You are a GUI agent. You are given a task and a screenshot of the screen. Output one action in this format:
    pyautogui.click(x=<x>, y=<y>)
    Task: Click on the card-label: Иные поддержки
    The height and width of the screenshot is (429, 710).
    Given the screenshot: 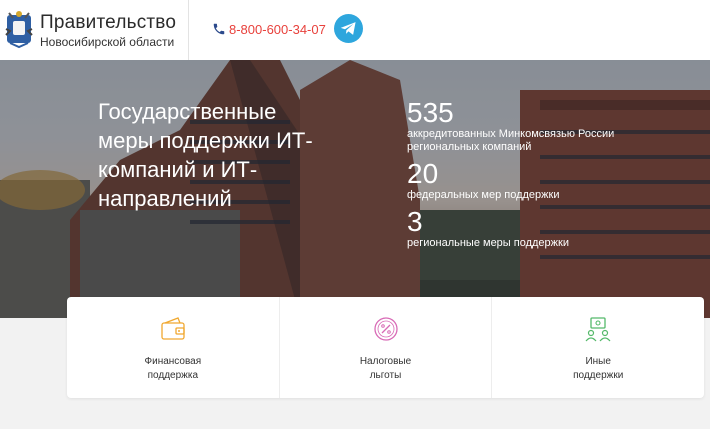 What is the action you would take?
    pyautogui.click(x=598, y=368)
    